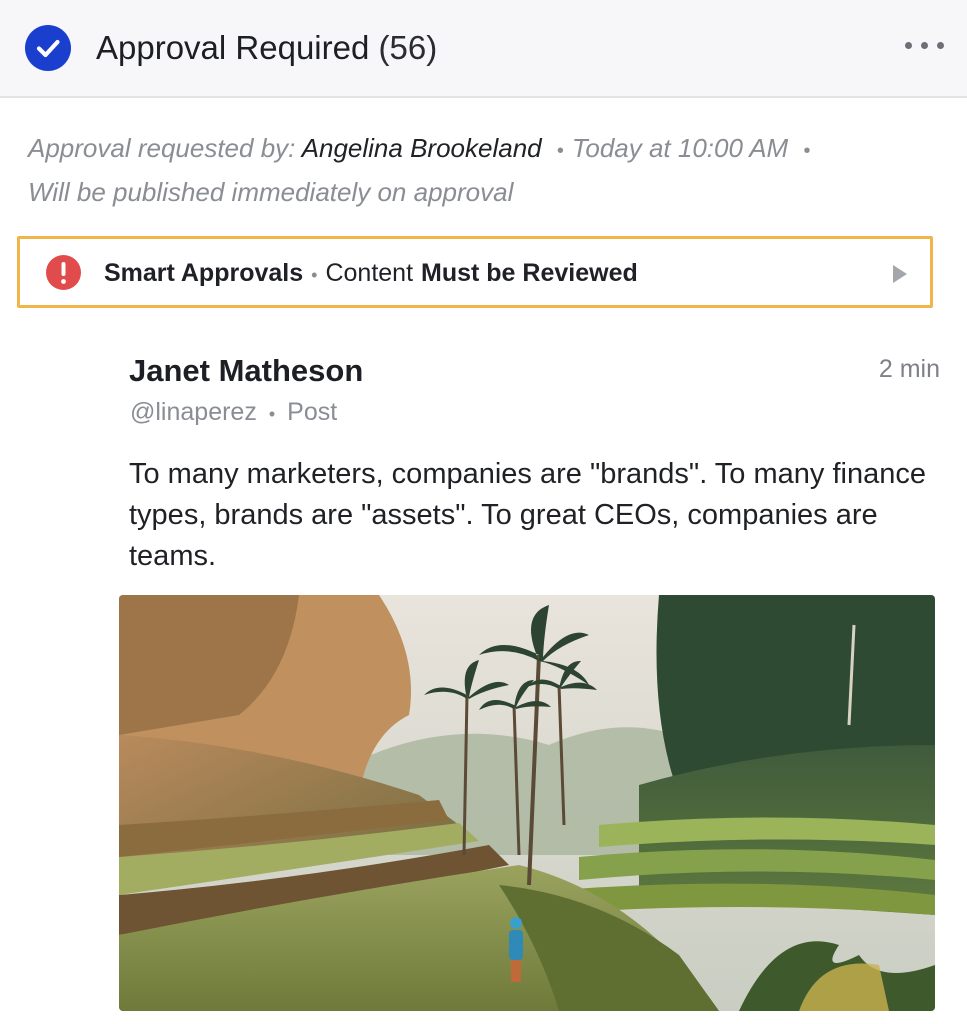  What do you see at coordinates (48, 48) in the screenshot?
I see `check-circle-icon` at bounding box center [48, 48].